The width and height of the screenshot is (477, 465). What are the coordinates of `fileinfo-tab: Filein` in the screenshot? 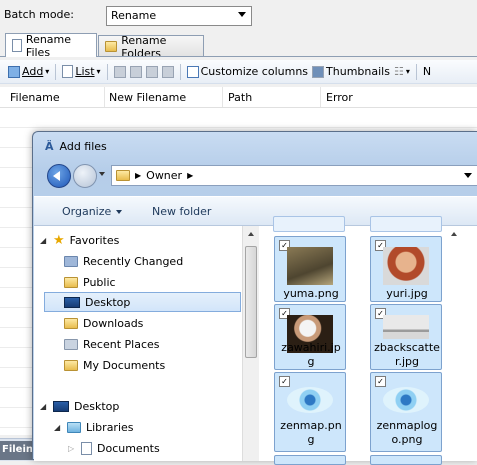 It's located at (18, 450).